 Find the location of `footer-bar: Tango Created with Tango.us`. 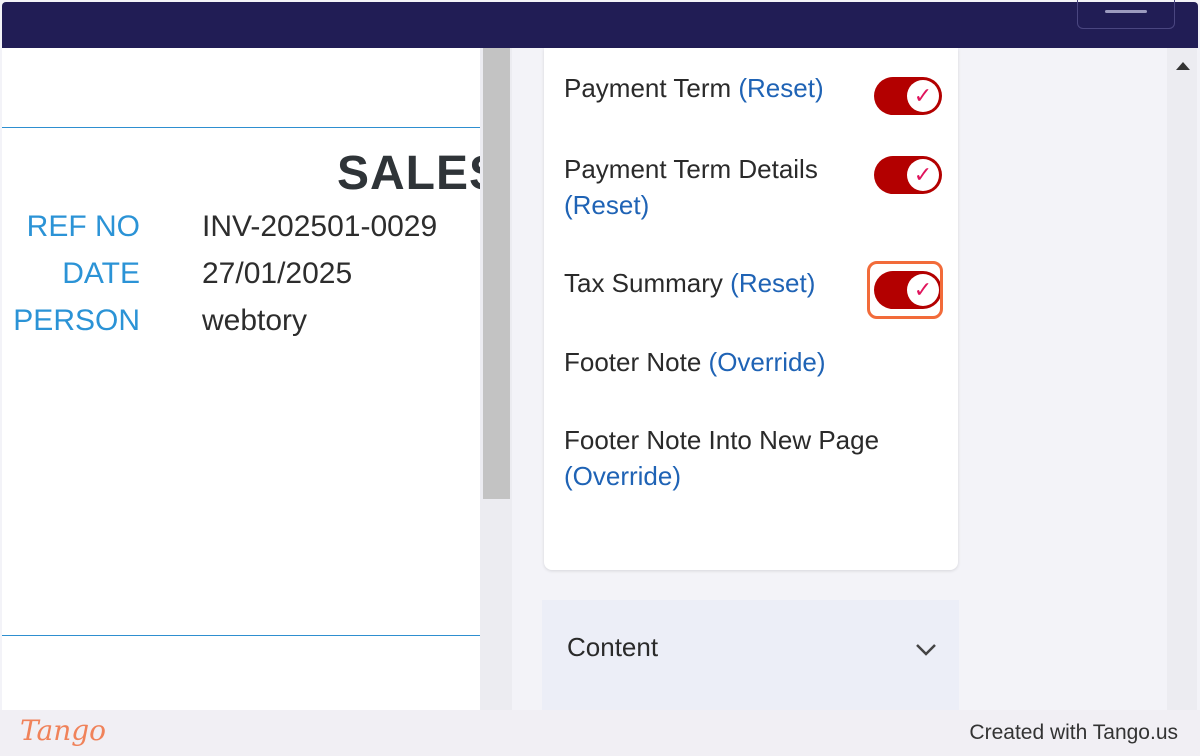

footer-bar: Tango Created with Tango.us is located at coordinates (600, 733).